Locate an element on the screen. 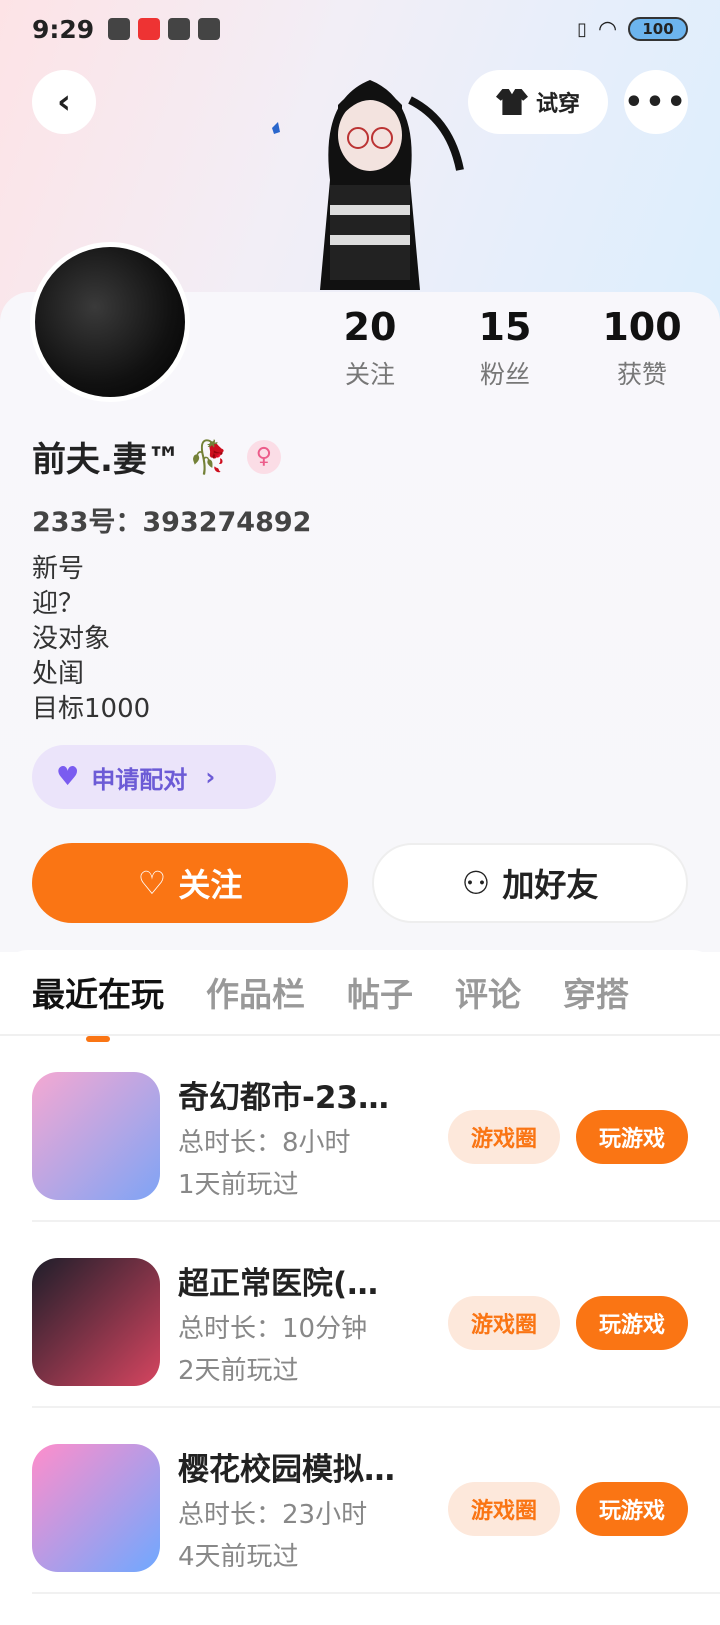 This screenshot has height=1625, width=720. add-friend-button: ⚇ 加好友 is located at coordinates (530, 883).